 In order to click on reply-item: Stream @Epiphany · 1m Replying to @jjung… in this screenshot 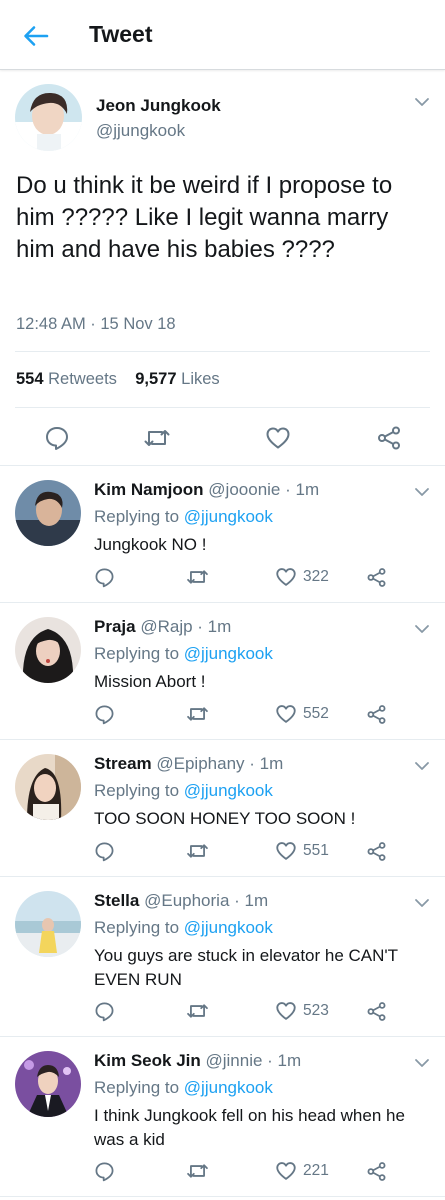, I will do `click(222, 808)`.